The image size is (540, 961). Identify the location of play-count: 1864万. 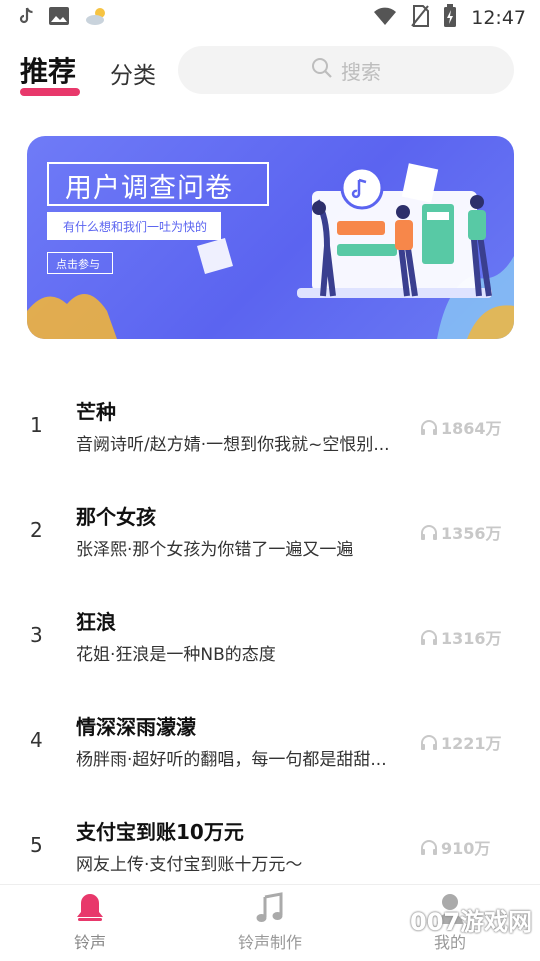
(461, 427).